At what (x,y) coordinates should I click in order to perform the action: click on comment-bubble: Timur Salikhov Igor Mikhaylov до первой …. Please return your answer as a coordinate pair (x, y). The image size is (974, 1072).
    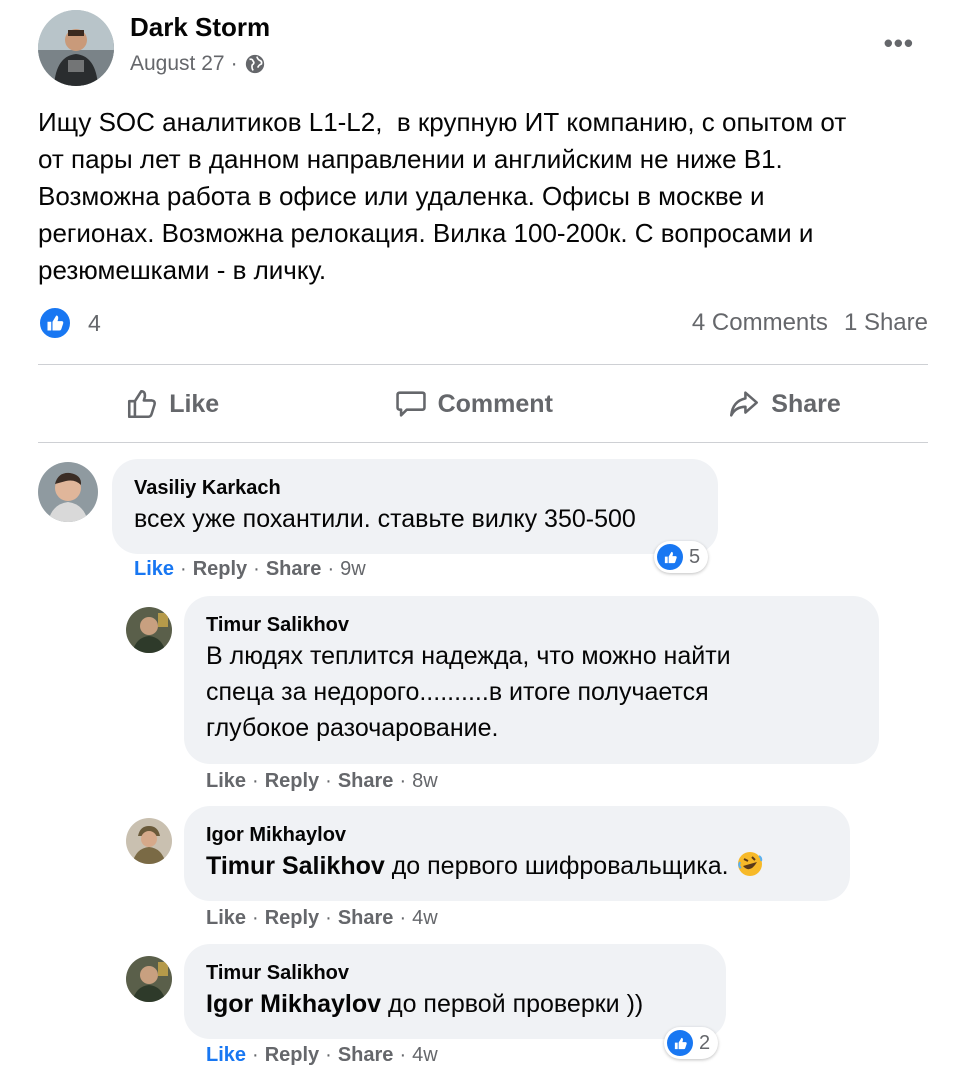
    Looking at the image, I should click on (455, 991).